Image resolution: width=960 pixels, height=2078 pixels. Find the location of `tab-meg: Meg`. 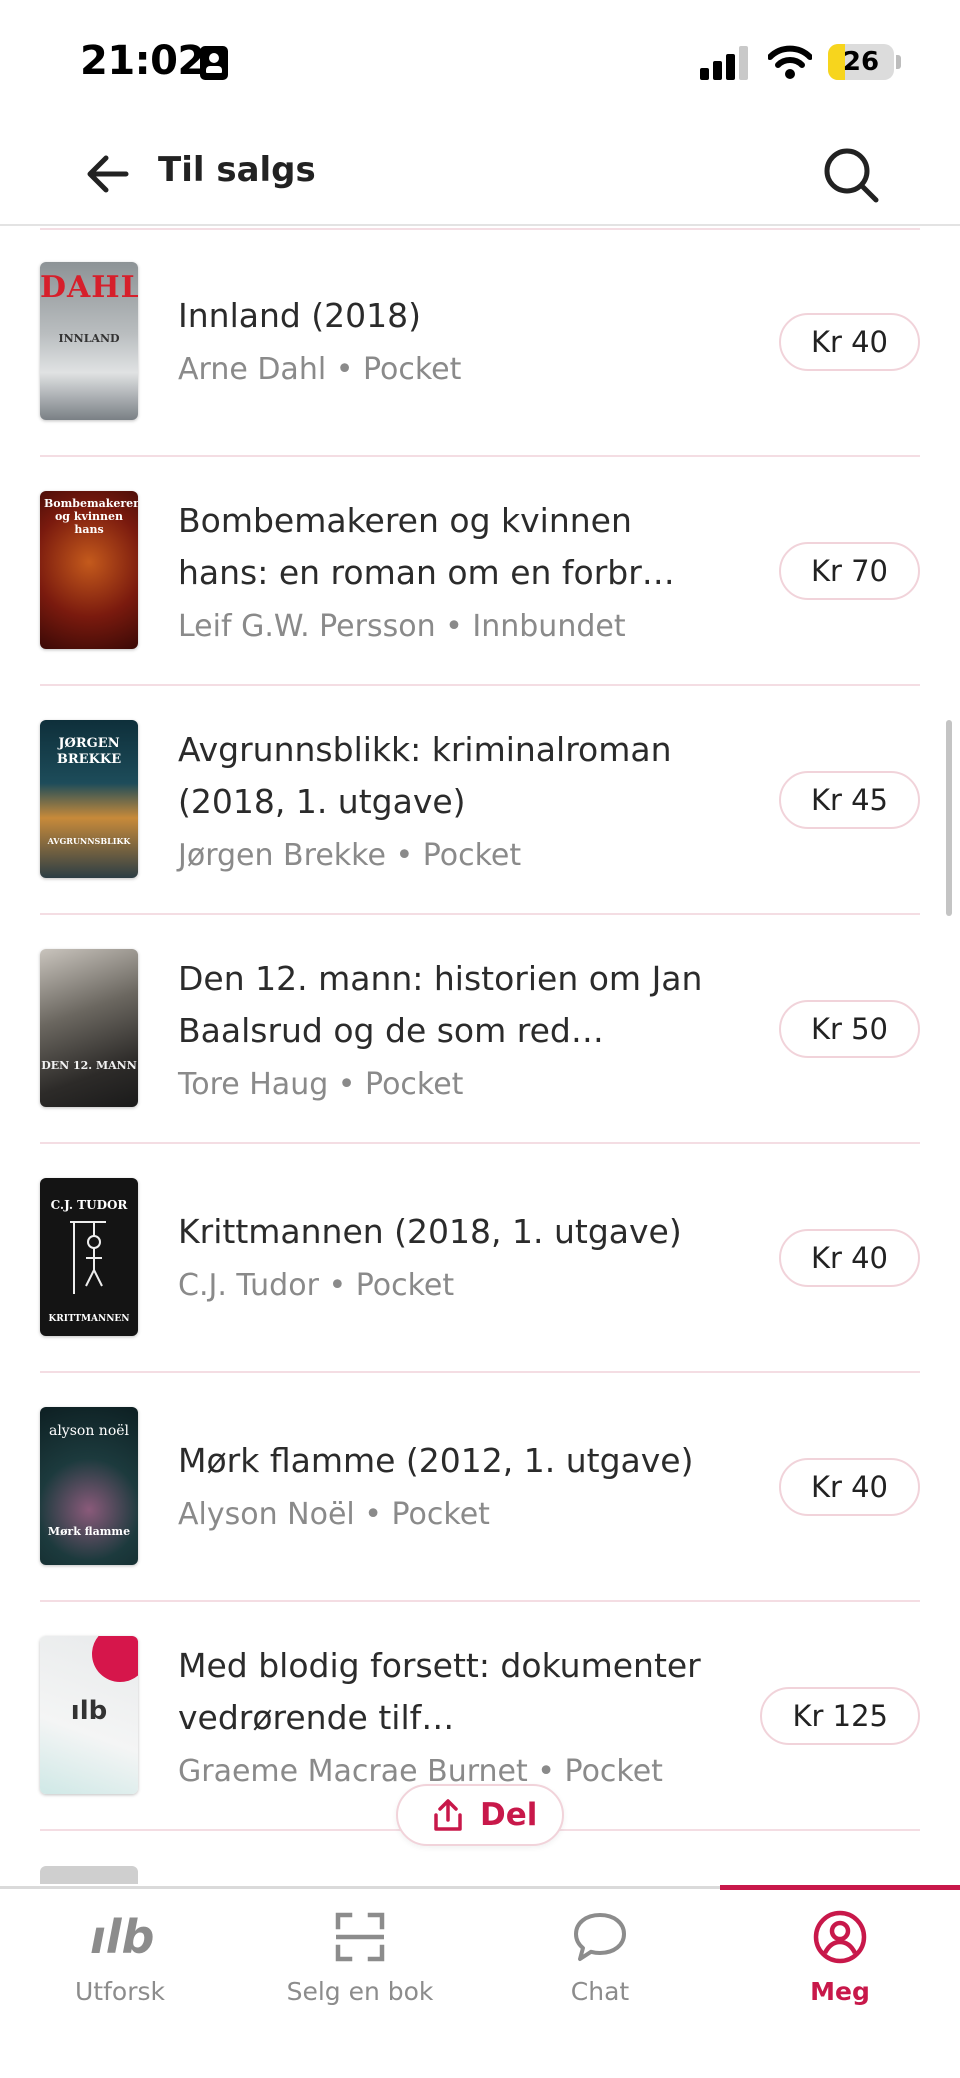

tab-meg: Meg is located at coordinates (840, 1959).